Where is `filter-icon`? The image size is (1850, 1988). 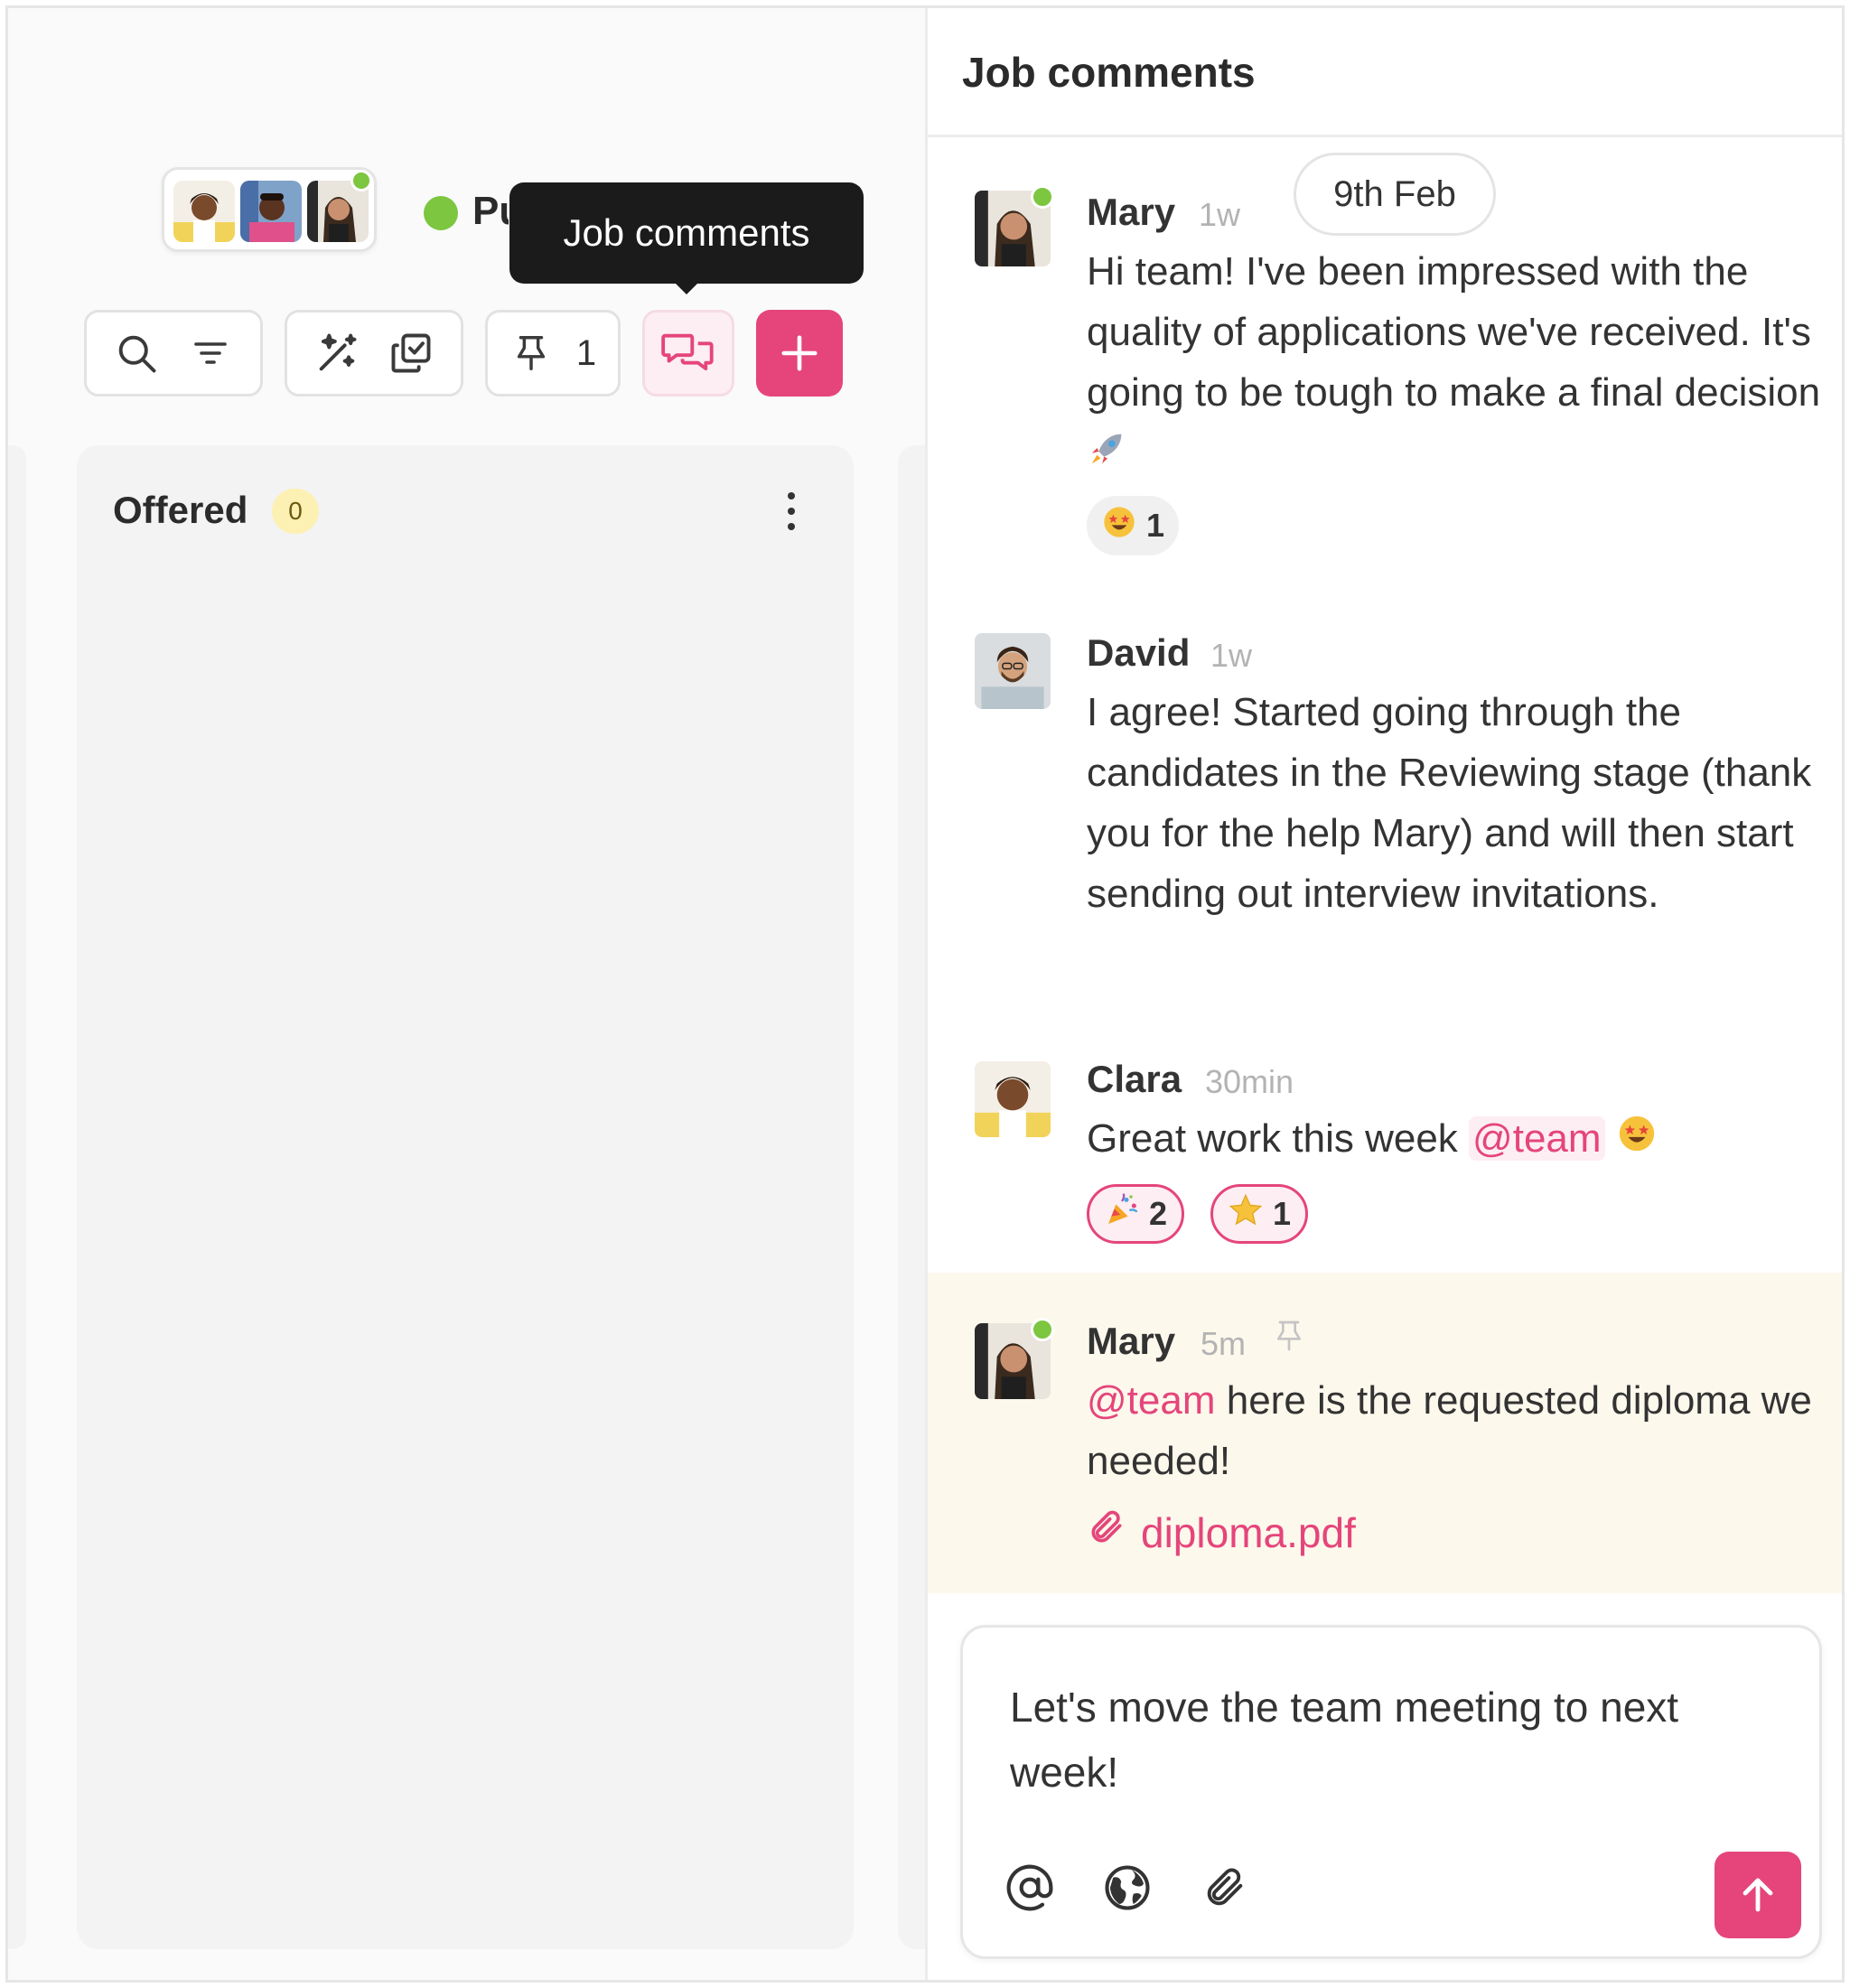 filter-icon is located at coordinates (210, 353).